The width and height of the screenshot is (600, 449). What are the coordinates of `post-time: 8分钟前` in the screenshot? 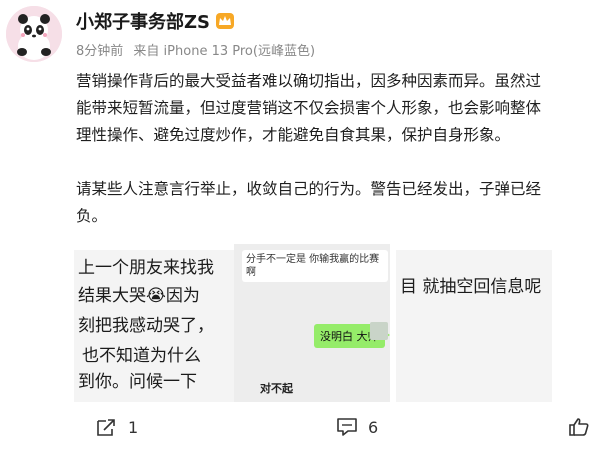 It's located at (100, 51).